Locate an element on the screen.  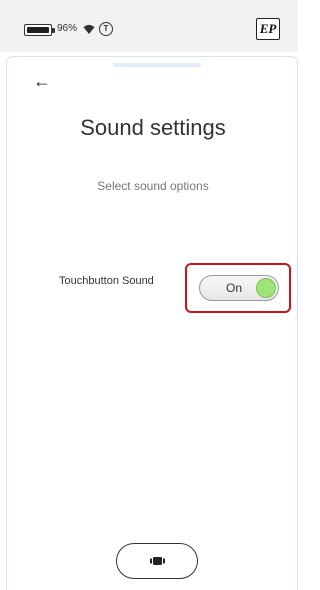
home-button is located at coordinates (157, 561).